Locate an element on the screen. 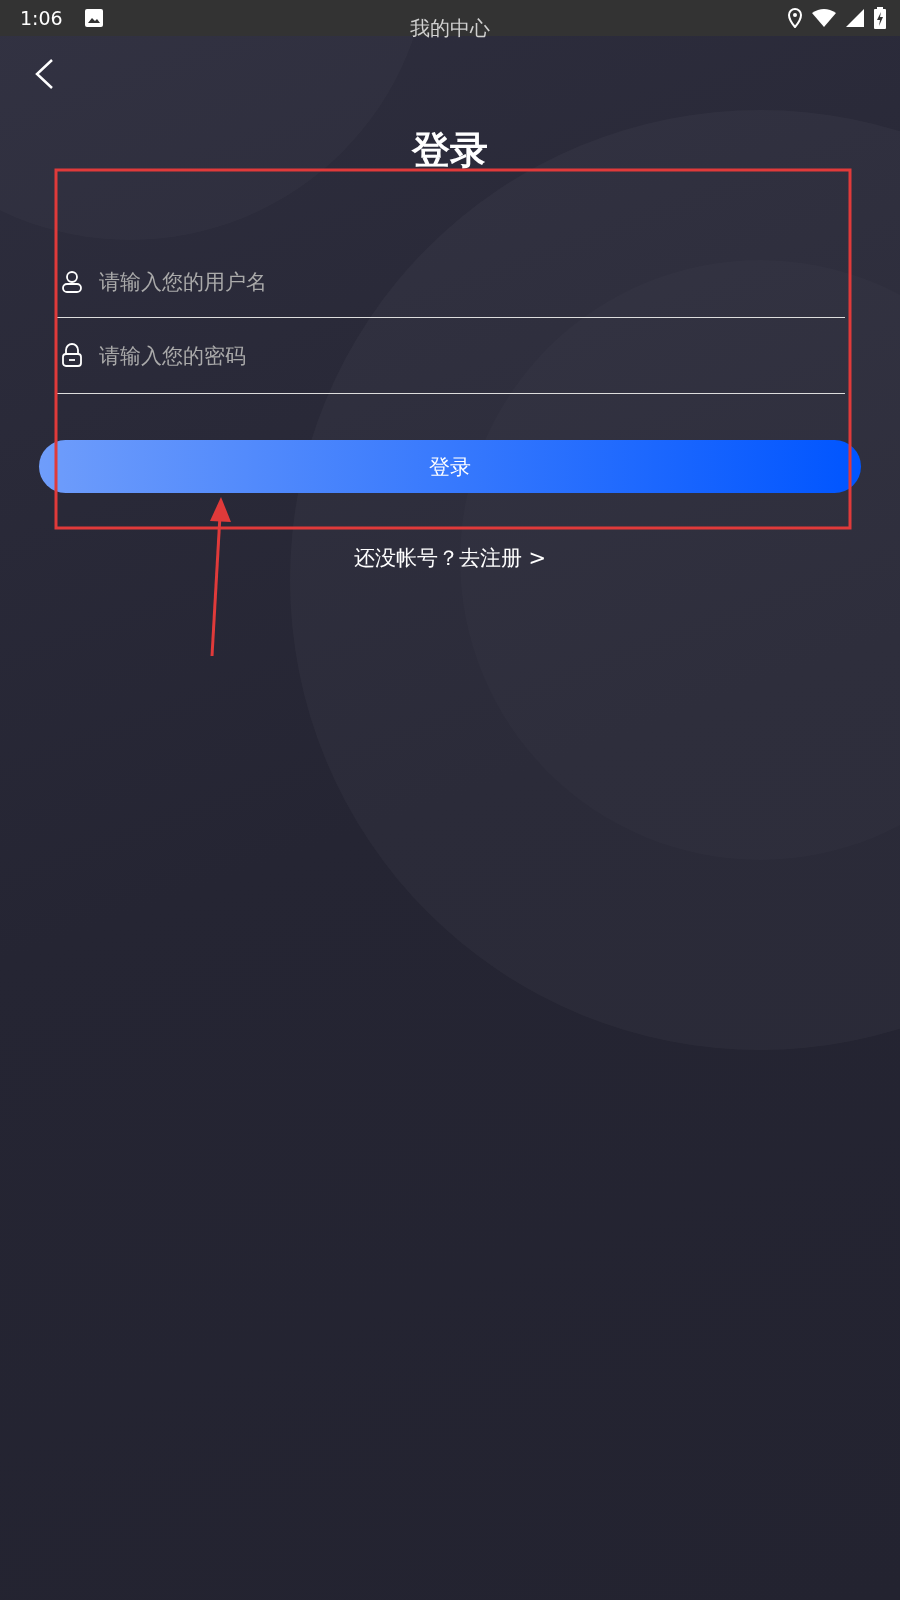 The width and height of the screenshot is (900, 1600). login-title: 登录 is located at coordinates (449, 150).